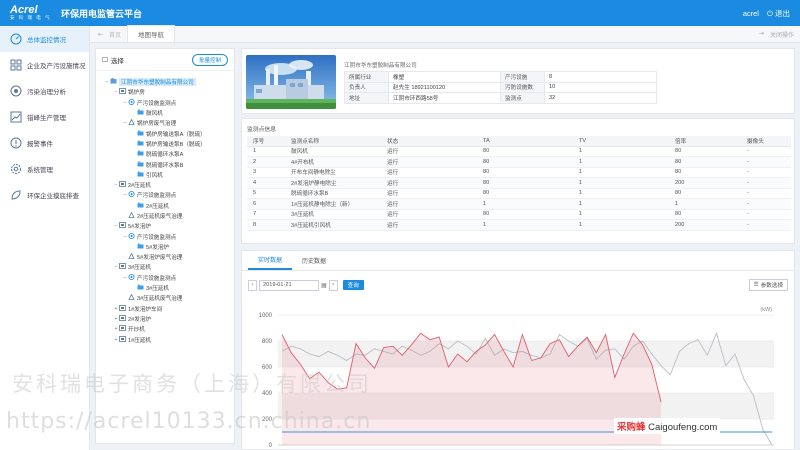  Describe the element at coordinates (266, 316) in the screenshot. I see `y-tick-label: 1000` at that location.